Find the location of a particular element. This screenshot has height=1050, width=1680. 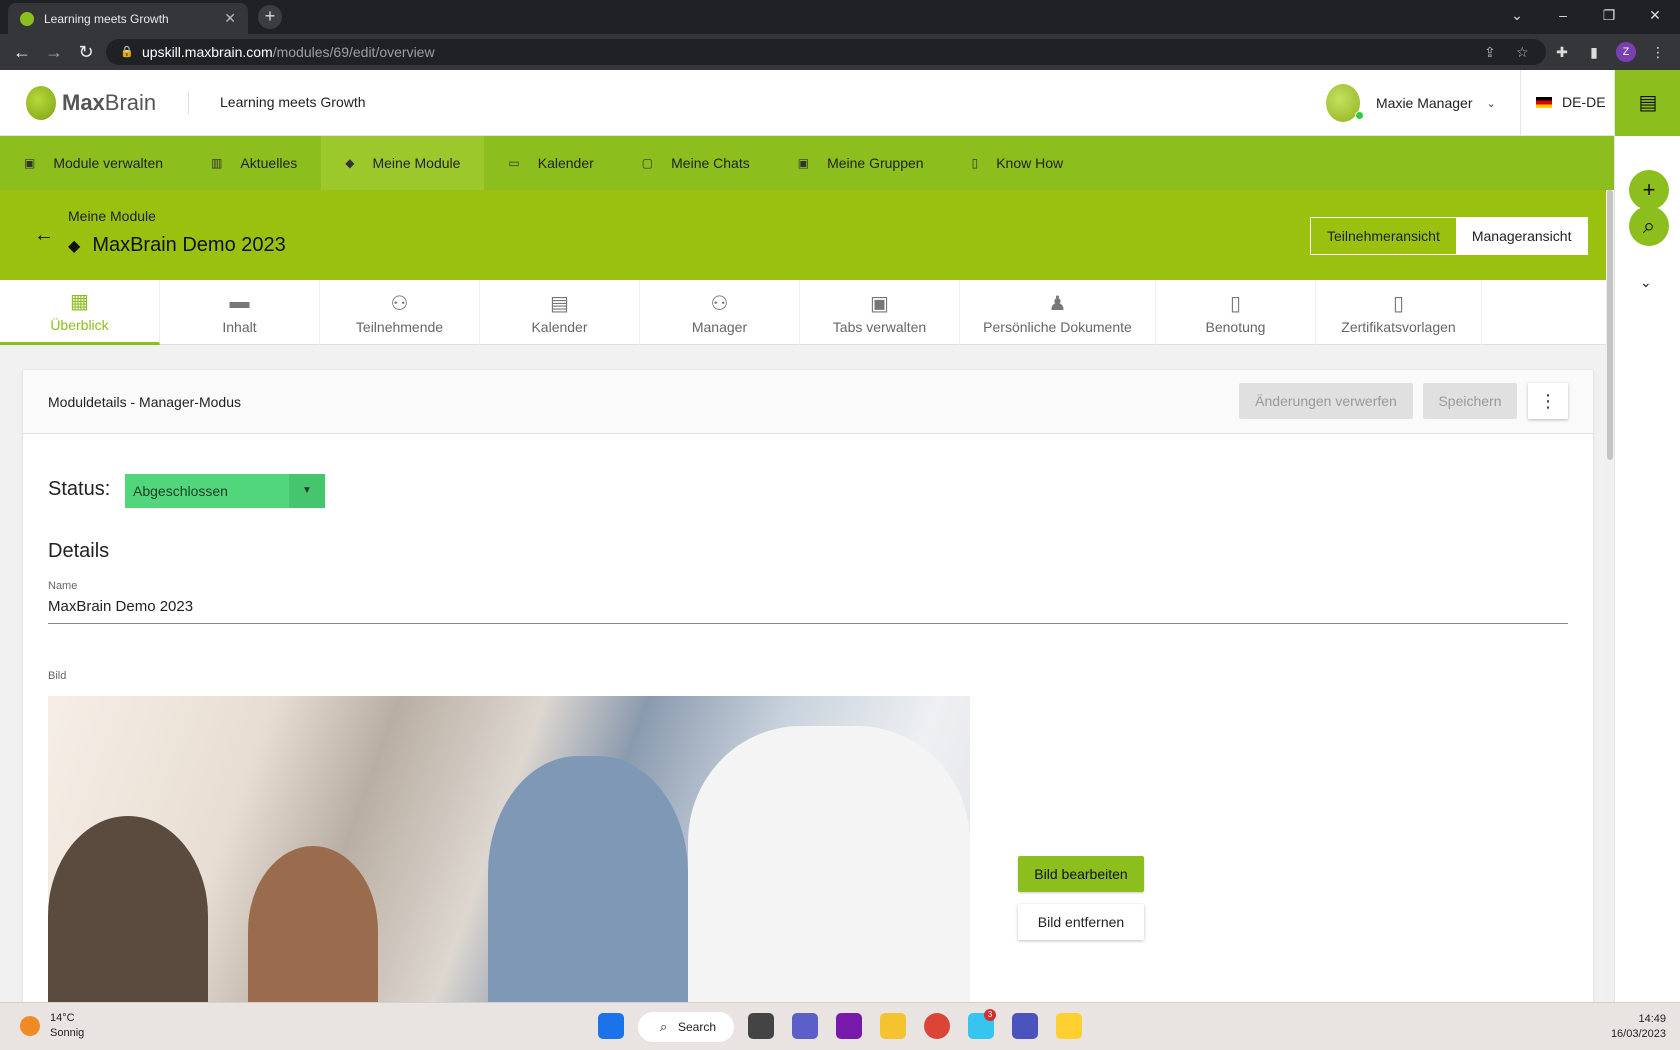

name-field: MaxBrain Demo 2023 is located at coordinates (808, 611).